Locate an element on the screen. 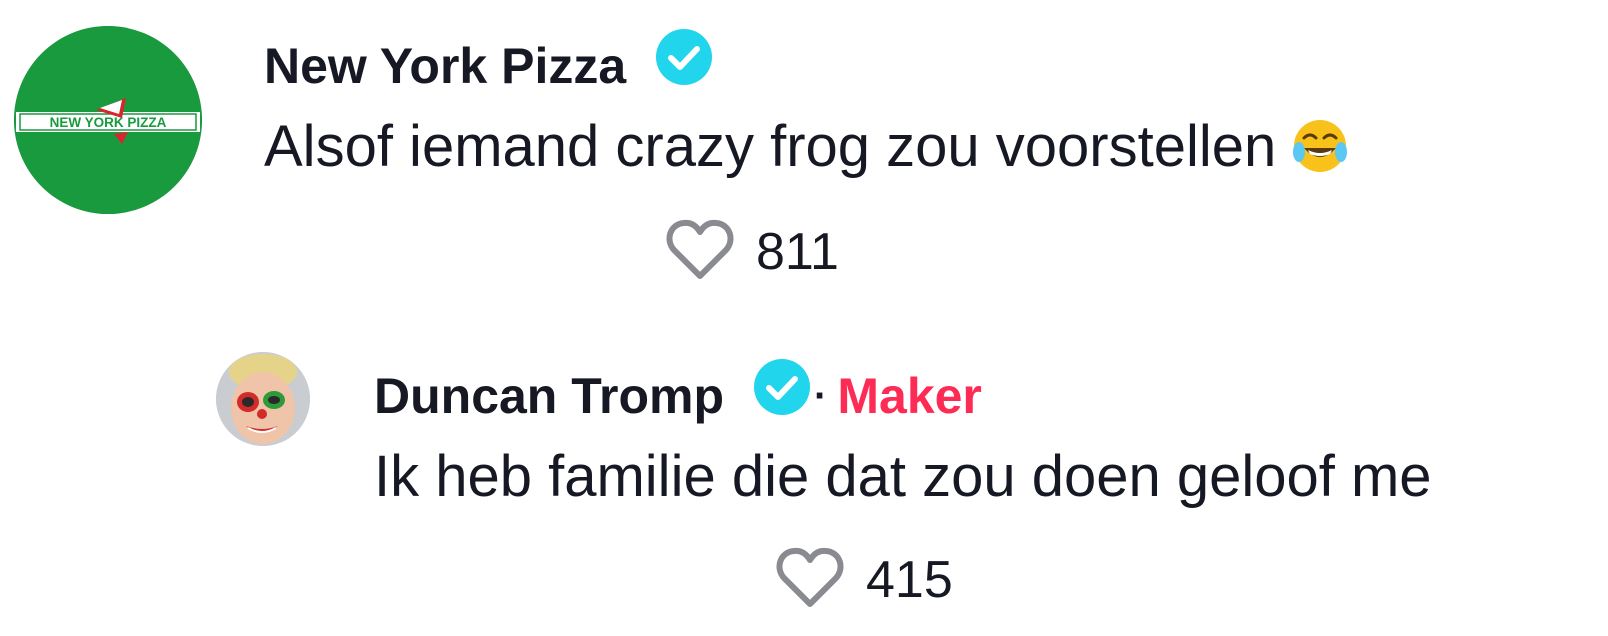 The image size is (1608, 636). logo-text: NEW YORK PIZZA is located at coordinates (108, 122).